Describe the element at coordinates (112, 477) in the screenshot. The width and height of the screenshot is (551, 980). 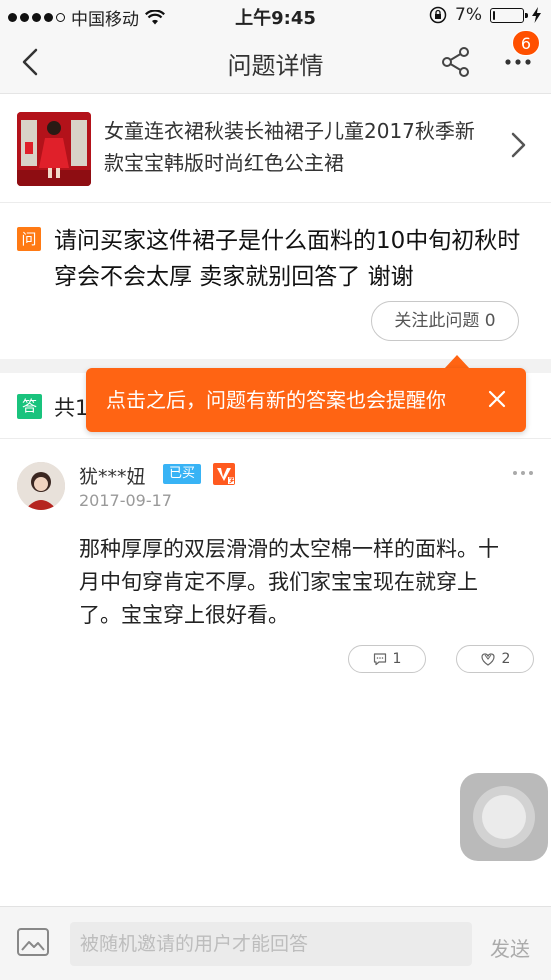
I see `answer-user-name: 犹***妞` at that location.